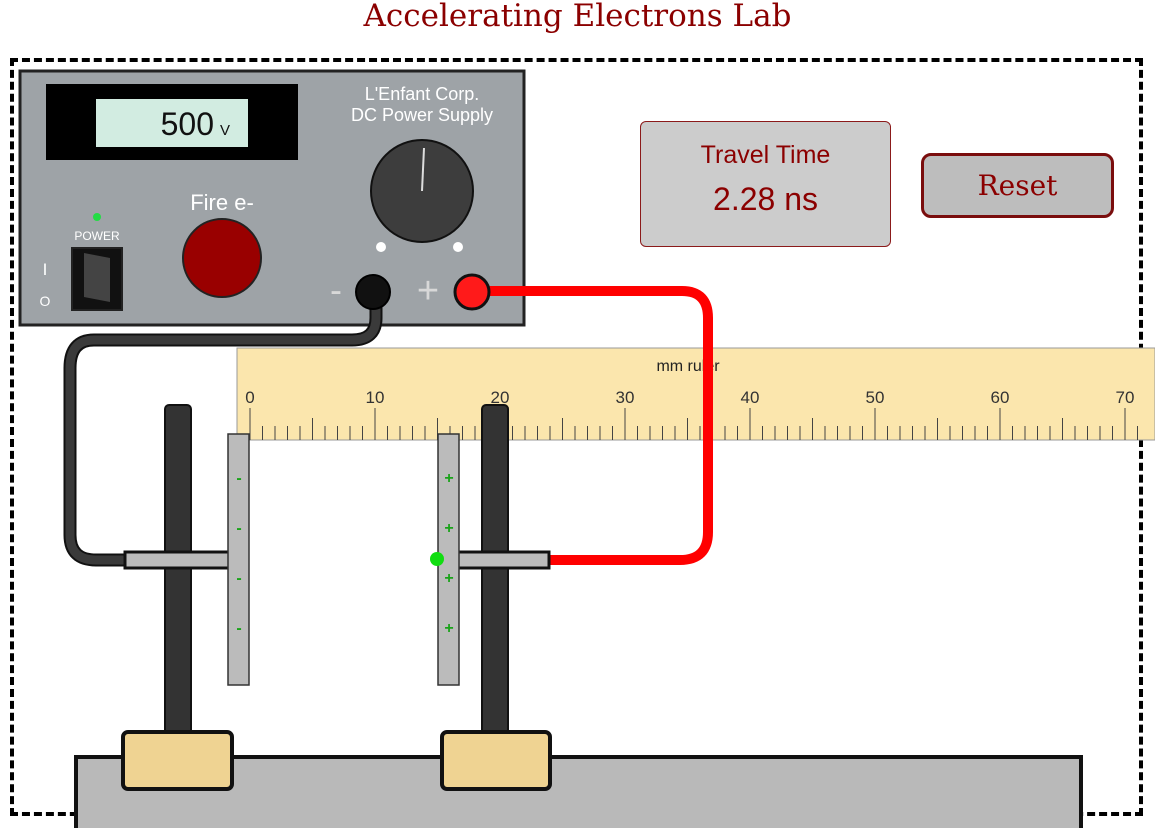 The height and width of the screenshot is (828, 1155). What do you see at coordinates (336, 289) in the screenshot?
I see `negative-terminal-label: -` at bounding box center [336, 289].